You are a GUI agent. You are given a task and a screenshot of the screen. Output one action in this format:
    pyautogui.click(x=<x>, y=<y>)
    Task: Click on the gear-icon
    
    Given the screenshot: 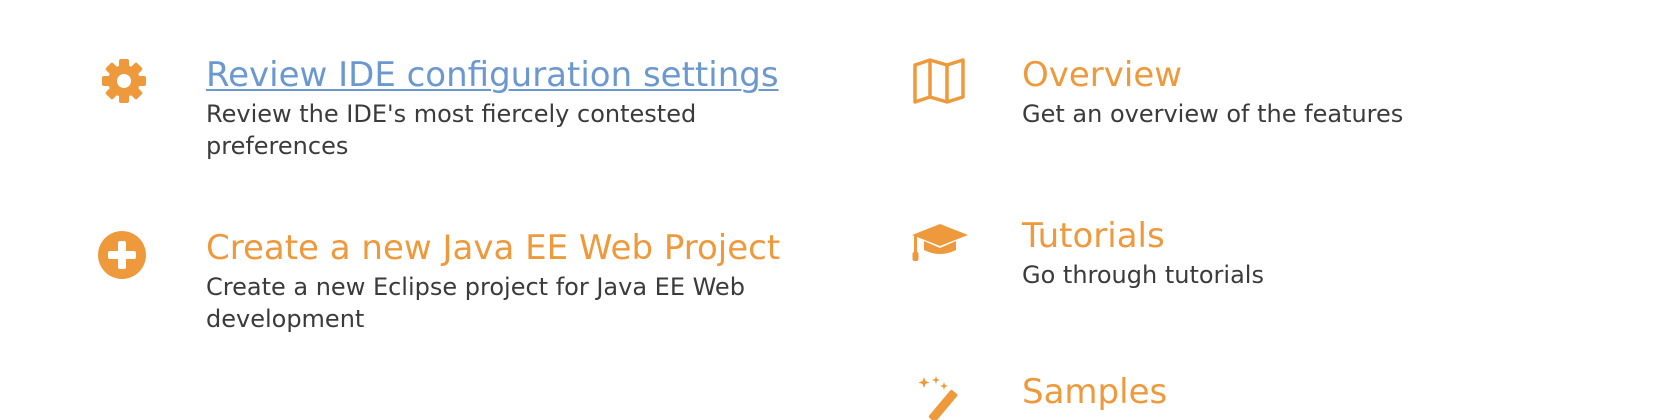 What is the action you would take?
    pyautogui.click(x=124, y=81)
    